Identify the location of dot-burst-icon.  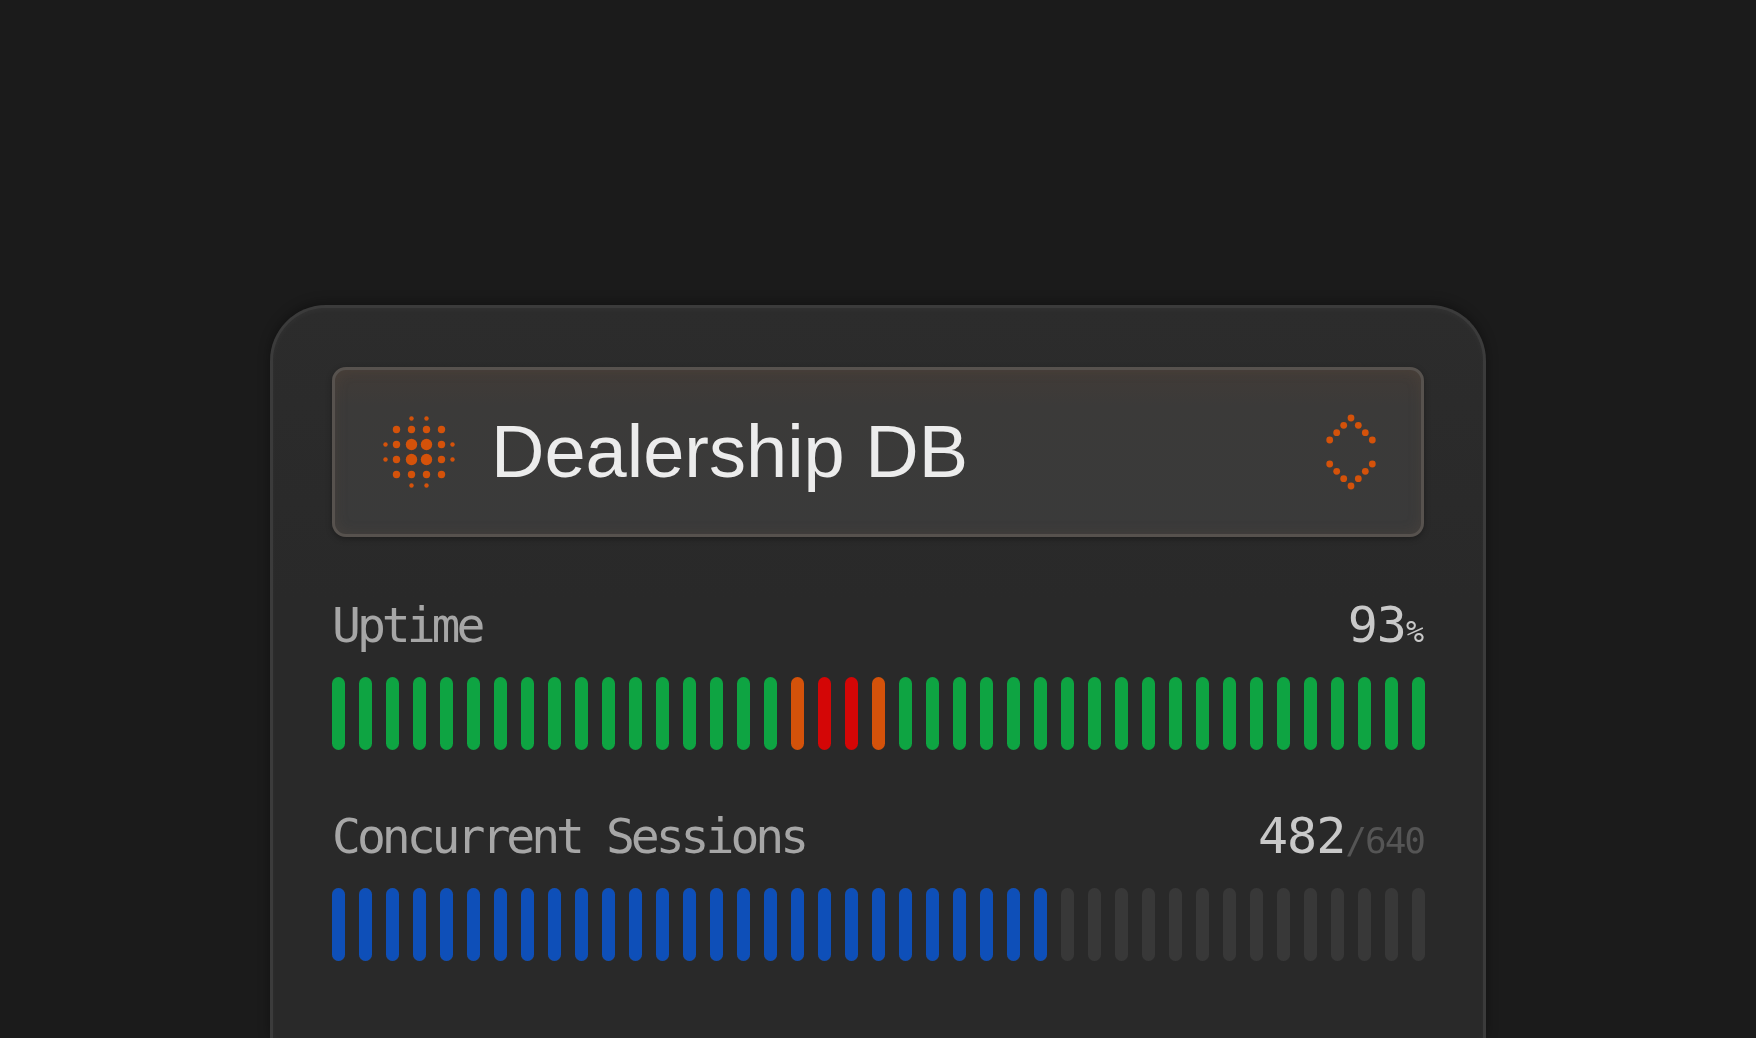
(419, 452).